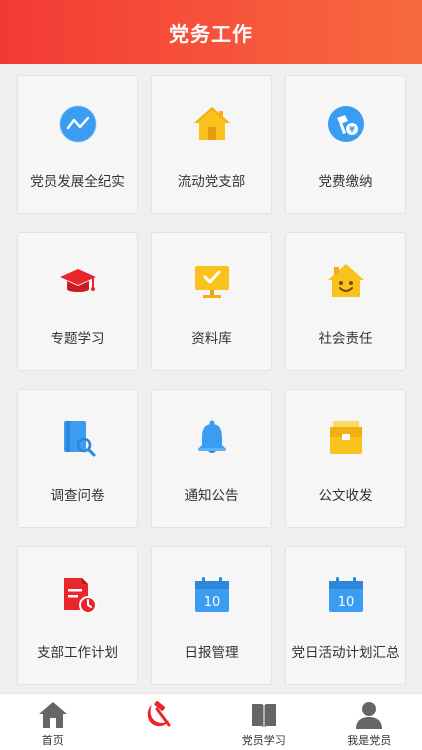  What do you see at coordinates (77, 496) in the screenshot?
I see `menu-tile-label: 调查问卷` at bounding box center [77, 496].